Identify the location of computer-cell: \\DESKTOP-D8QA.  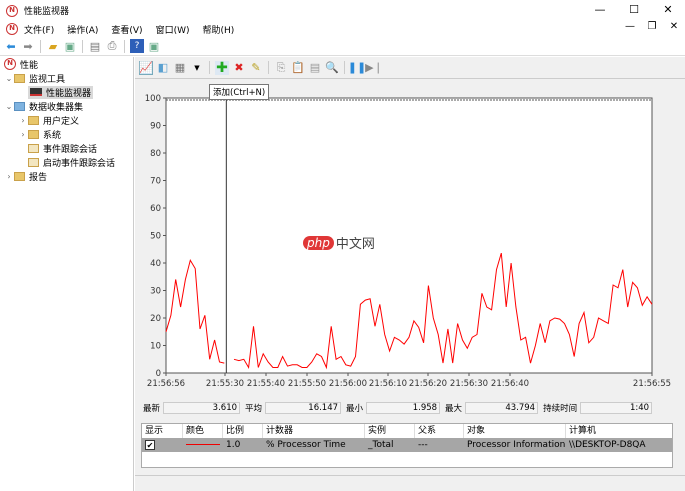
(607, 445).